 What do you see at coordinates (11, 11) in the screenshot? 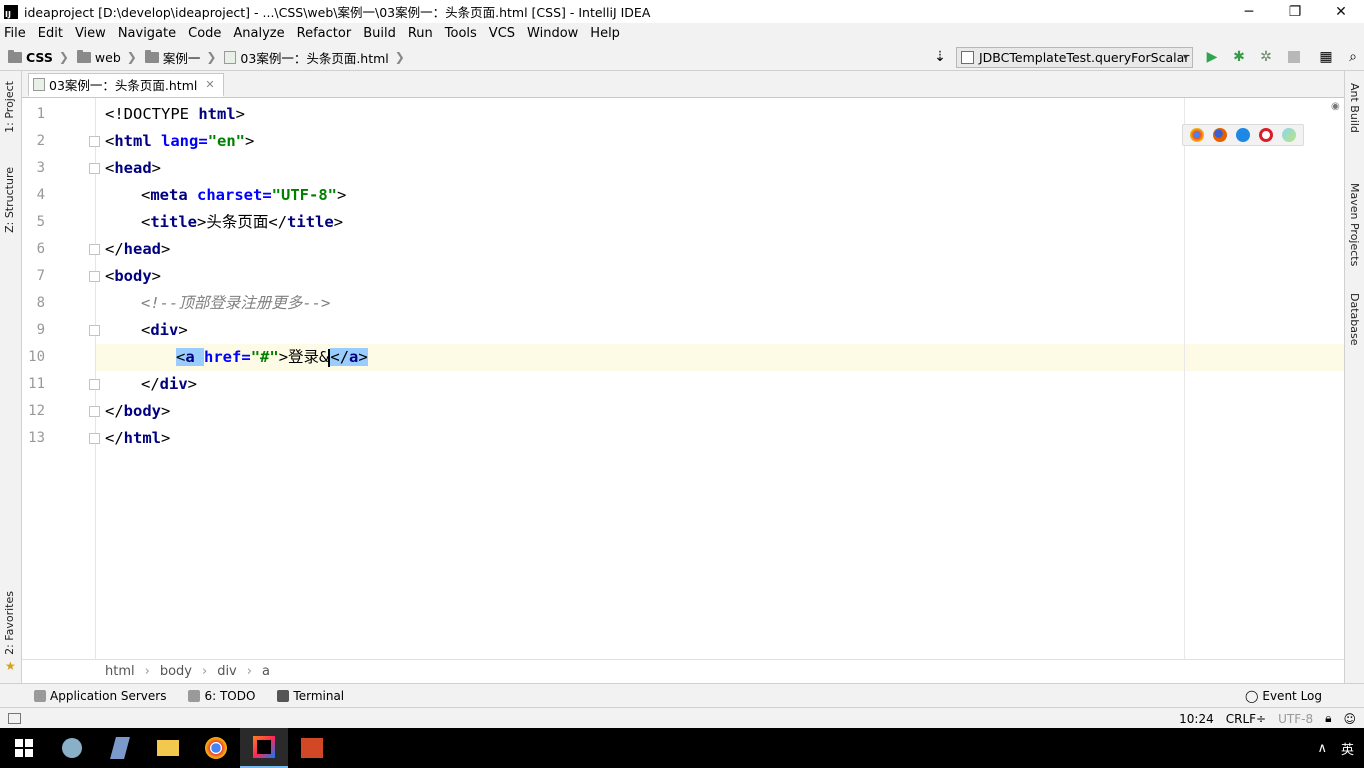
I see `intellij-app-icon: IJ` at bounding box center [11, 11].